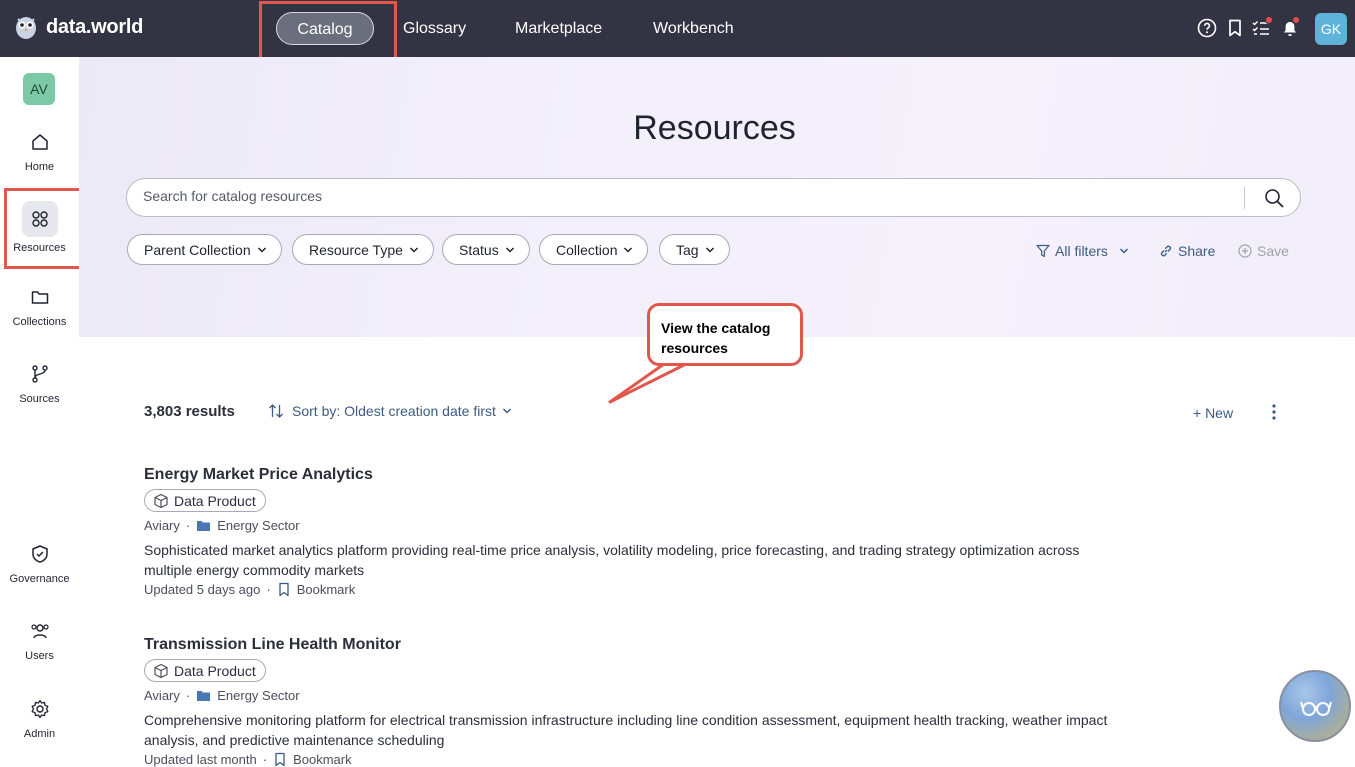  I want to click on nav-tab-glossary: Glossary, so click(434, 28).